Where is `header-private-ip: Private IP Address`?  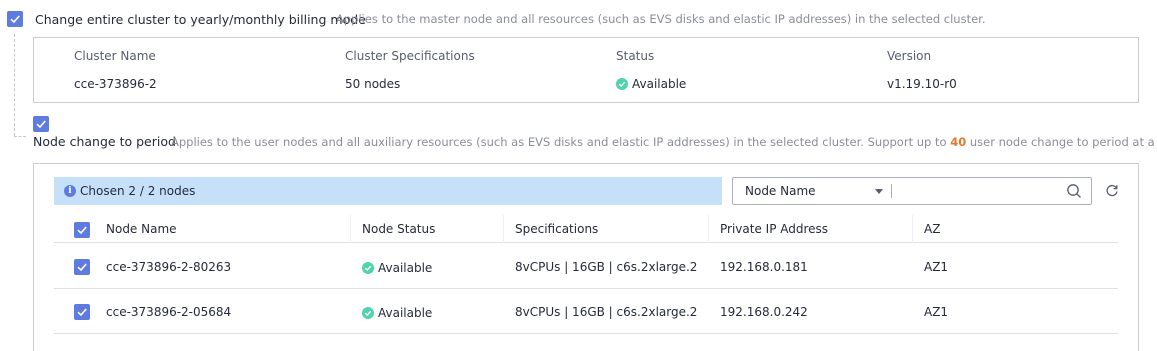 header-private-ip: Private IP Address is located at coordinates (774, 229).